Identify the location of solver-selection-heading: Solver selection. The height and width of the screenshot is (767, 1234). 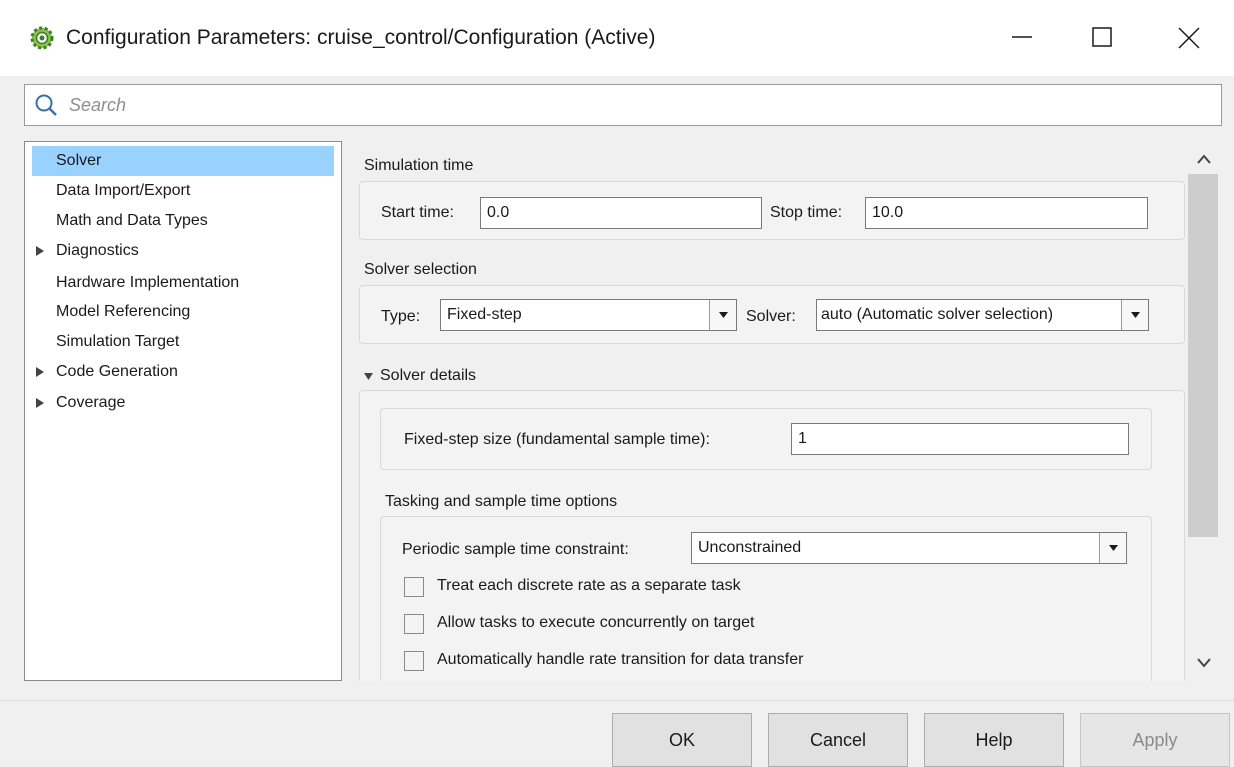
(420, 269).